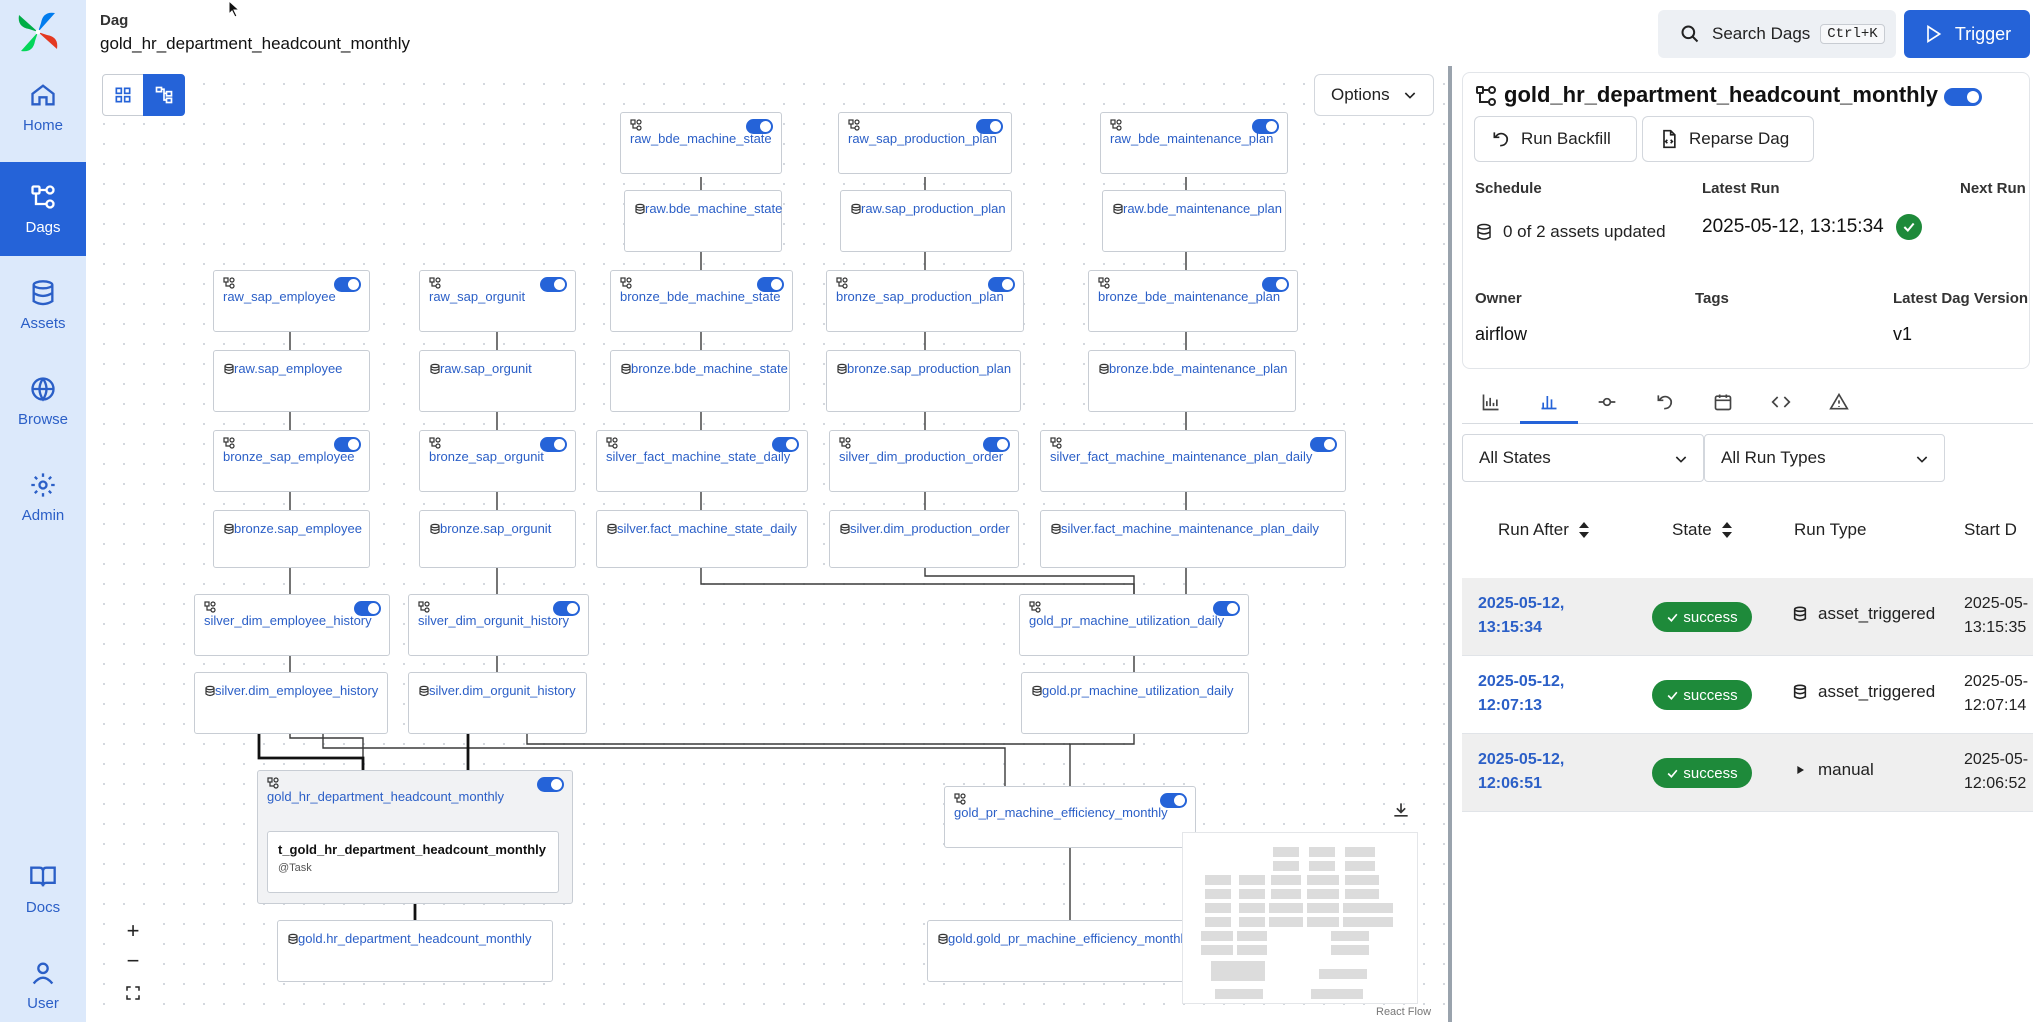 Image resolution: width=2033 pixels, height=1022 pixels. Describe the element at coordinates (1134, 625) in the screenshot. I see `dag-node: gold_pr_machine_utilization_daily` at that location.